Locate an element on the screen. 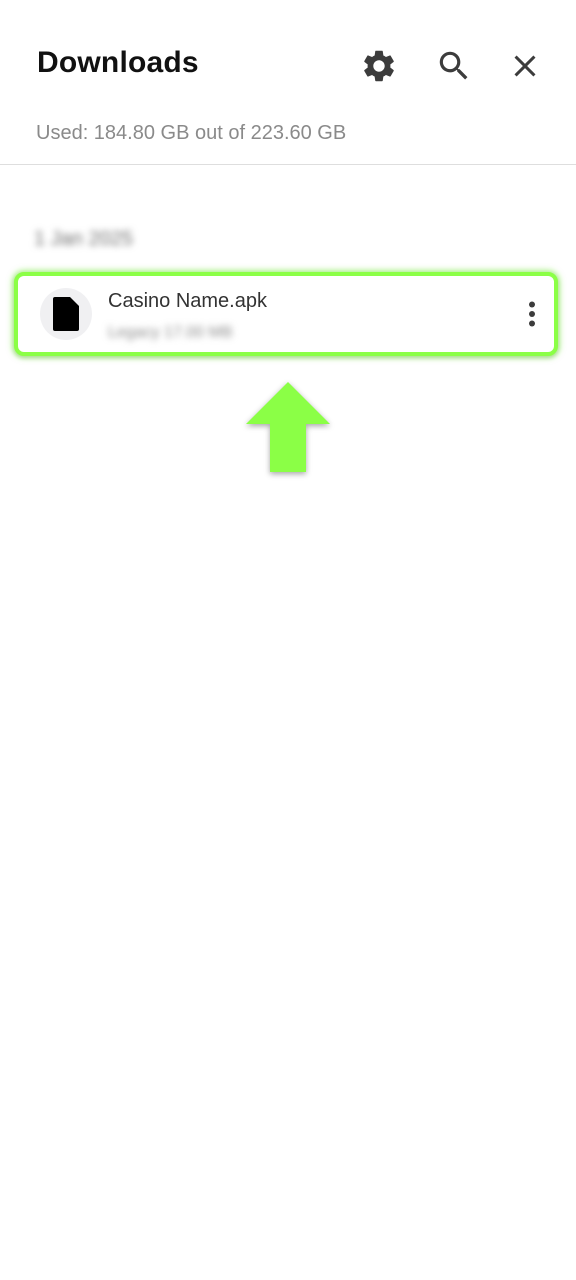  search-button is located at coordinates (454, 66).